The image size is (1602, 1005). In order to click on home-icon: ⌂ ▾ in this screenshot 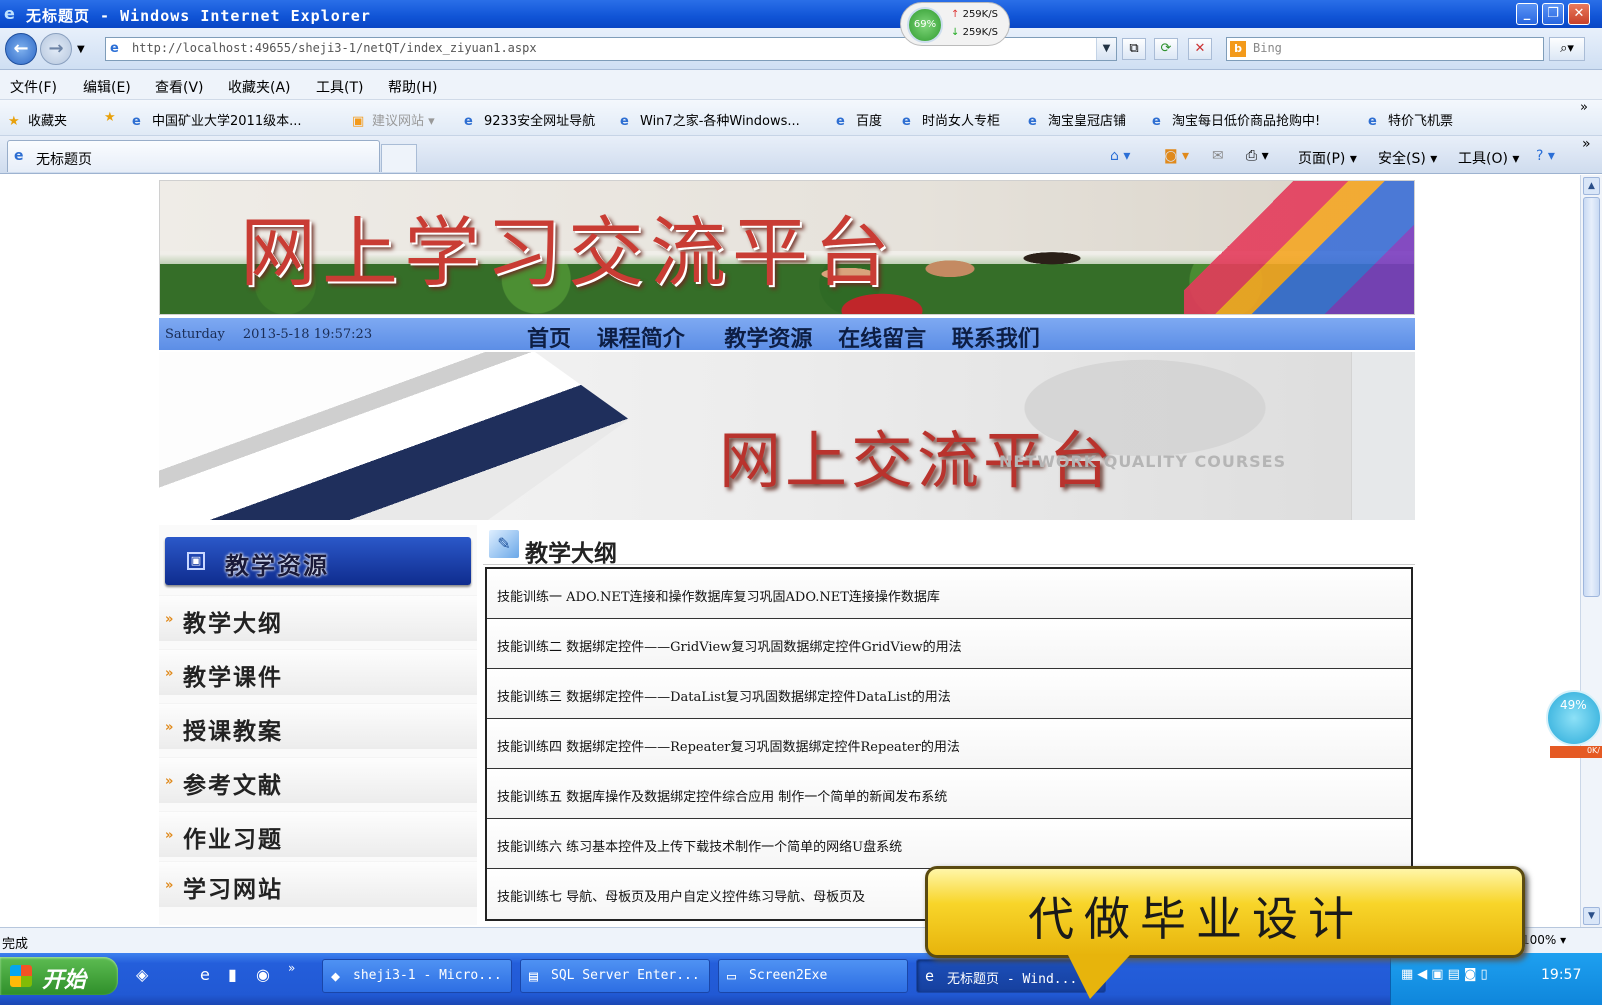, I will do `click(1120, 156)`.